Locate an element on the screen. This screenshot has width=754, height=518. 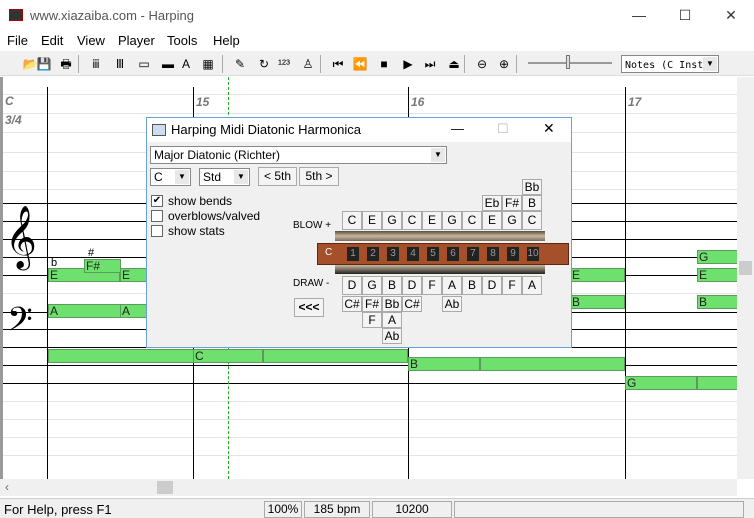
eject-icon: ⏏ is located at coordinates (454, 64).